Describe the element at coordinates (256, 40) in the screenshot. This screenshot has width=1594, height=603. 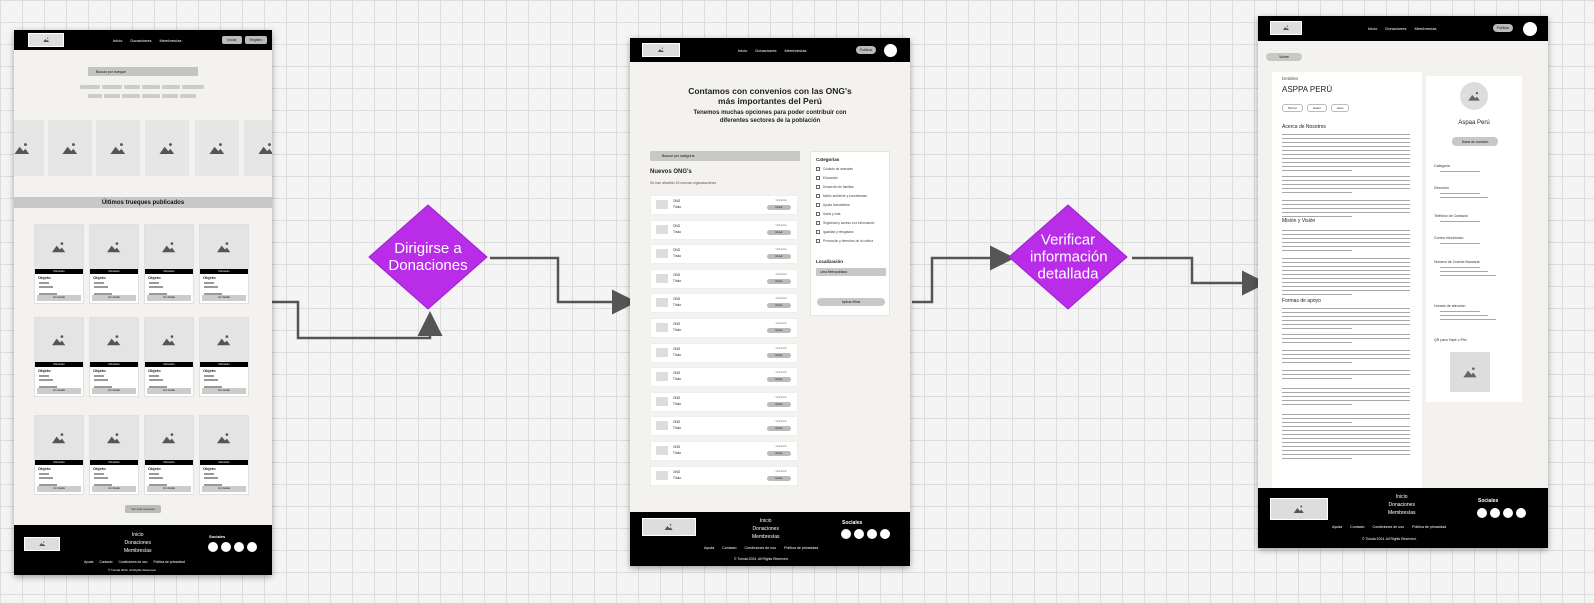
I see `register-button: Registro` at that location.